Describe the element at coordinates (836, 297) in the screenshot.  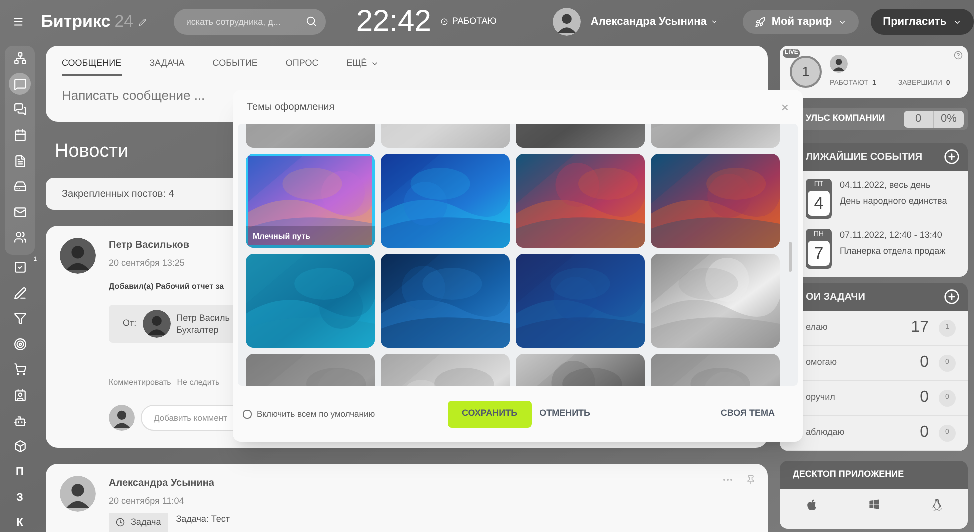
I see `widget-title: ОИ ЗАДАЧИ` at that location.